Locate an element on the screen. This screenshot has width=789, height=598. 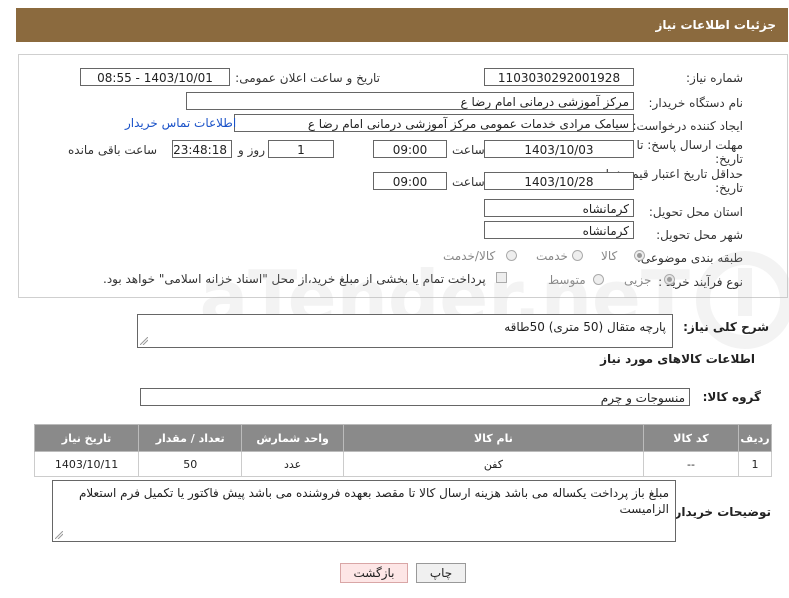
page-header: جزئیات اطلاعات نیاز is located at coordinates (402, 25).